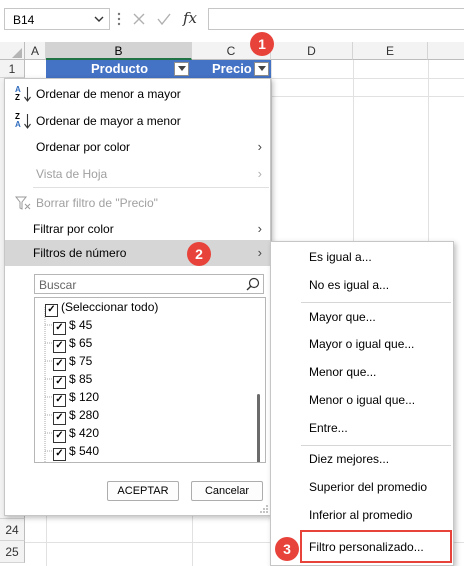 This screenshot has width=464, height=566. What do you see at coordinates (199, 254) in the screenshot?
I see `step-badge-2: 2` at bounding box center [199, 254].